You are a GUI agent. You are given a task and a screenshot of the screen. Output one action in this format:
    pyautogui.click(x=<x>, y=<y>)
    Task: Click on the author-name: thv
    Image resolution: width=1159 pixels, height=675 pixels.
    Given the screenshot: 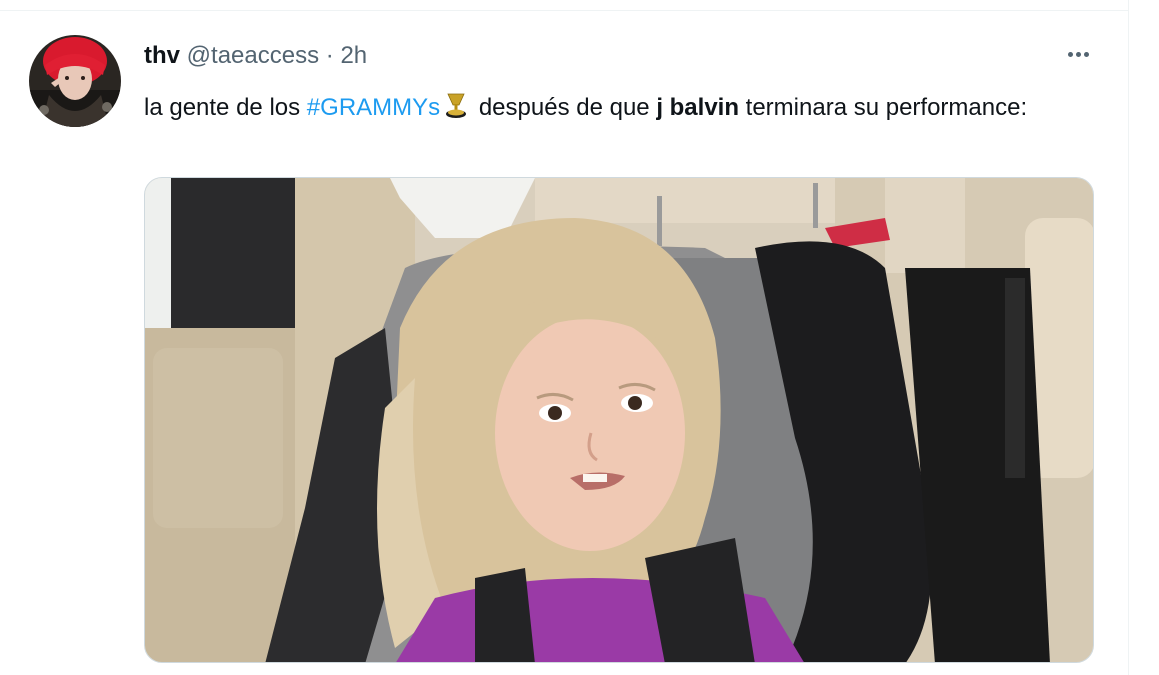 What is the action you would take?
    pyautogui.click(x=162, y=55)
    